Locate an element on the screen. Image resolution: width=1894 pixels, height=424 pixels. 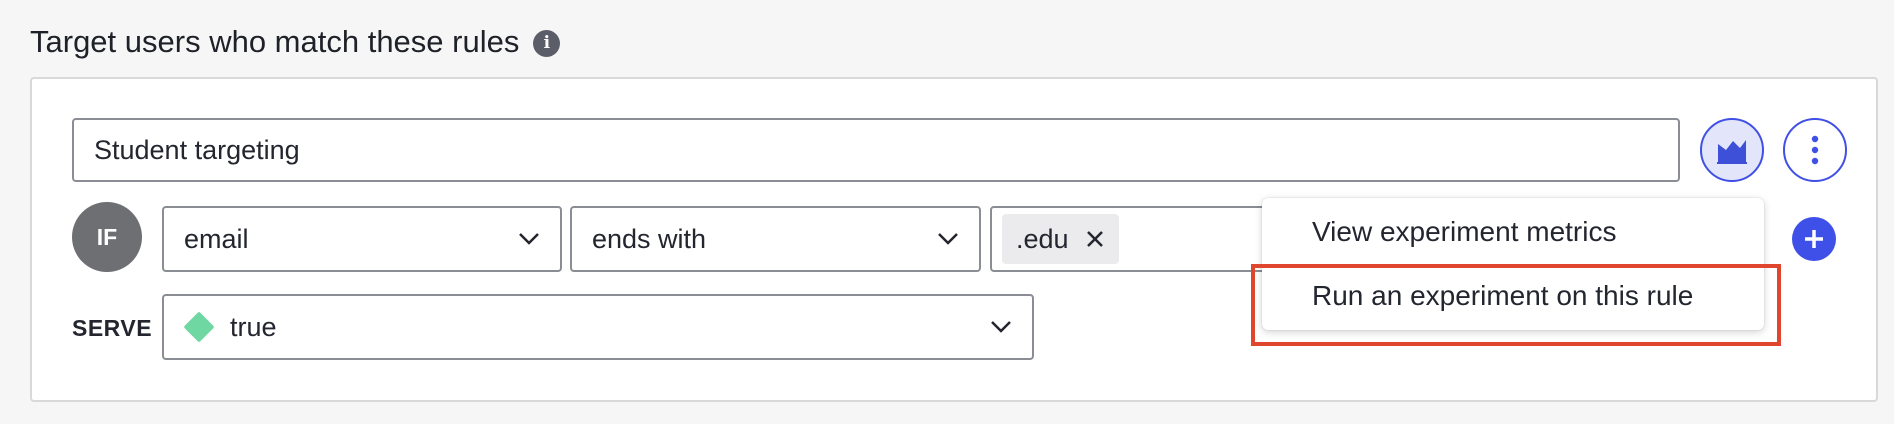
chart-area-icon is located at coordinates (1732, 152).